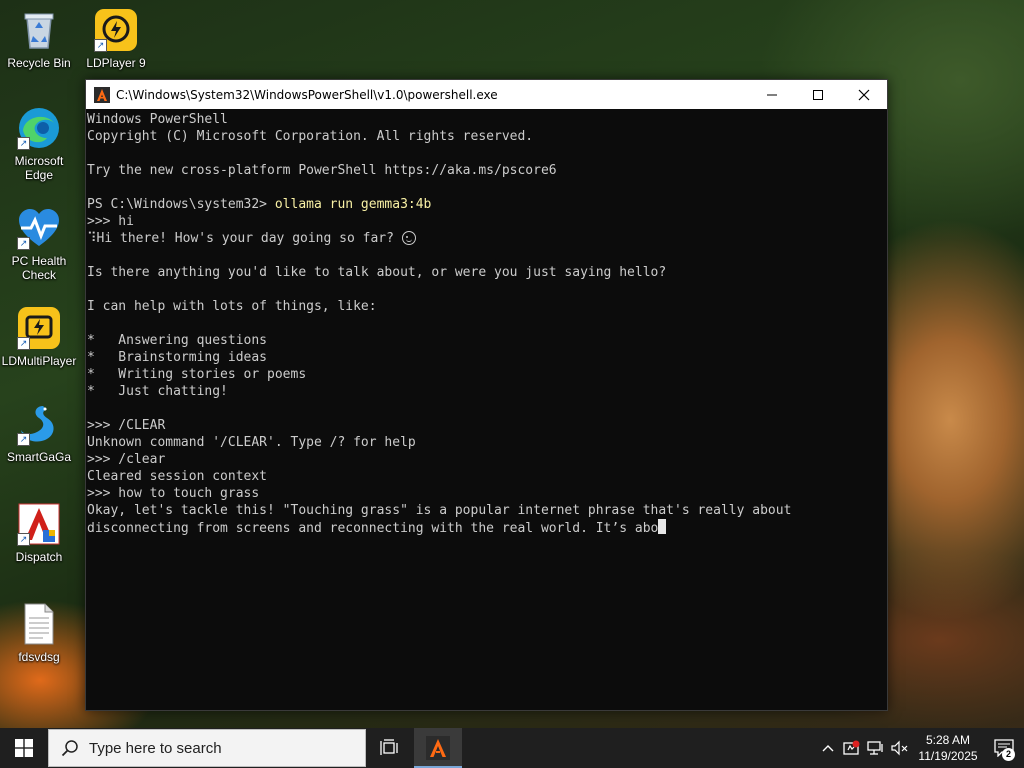 The width and height of the screenshot is (1024, 768). I want to click on console-line: Windows PowerShell, so click(157, 119).